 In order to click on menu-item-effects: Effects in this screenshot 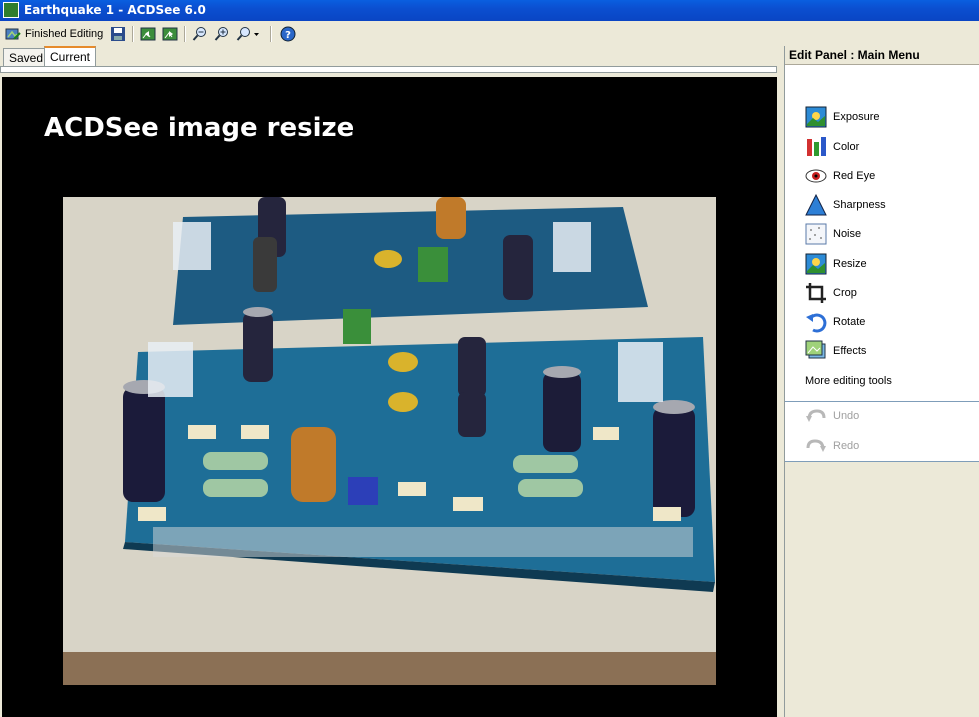, I will do `click(835, 351)`.